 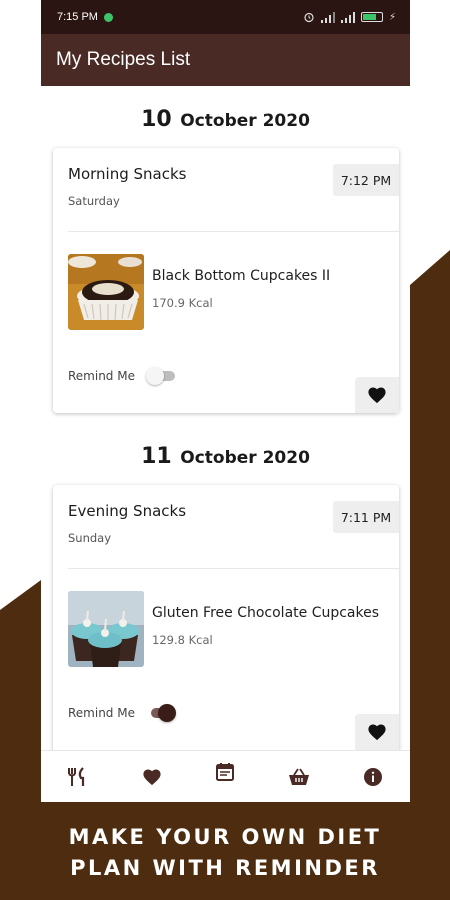 What do you see at coordinates (182, 640) in the screenshot?
I see `recipe-calories: 129.8 Kcal` at bounding box center [182, 640].